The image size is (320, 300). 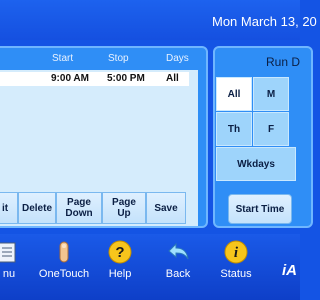 I want to click on table-row: 9:00 AM 5:00 PM All, so click(x=94, y=79).